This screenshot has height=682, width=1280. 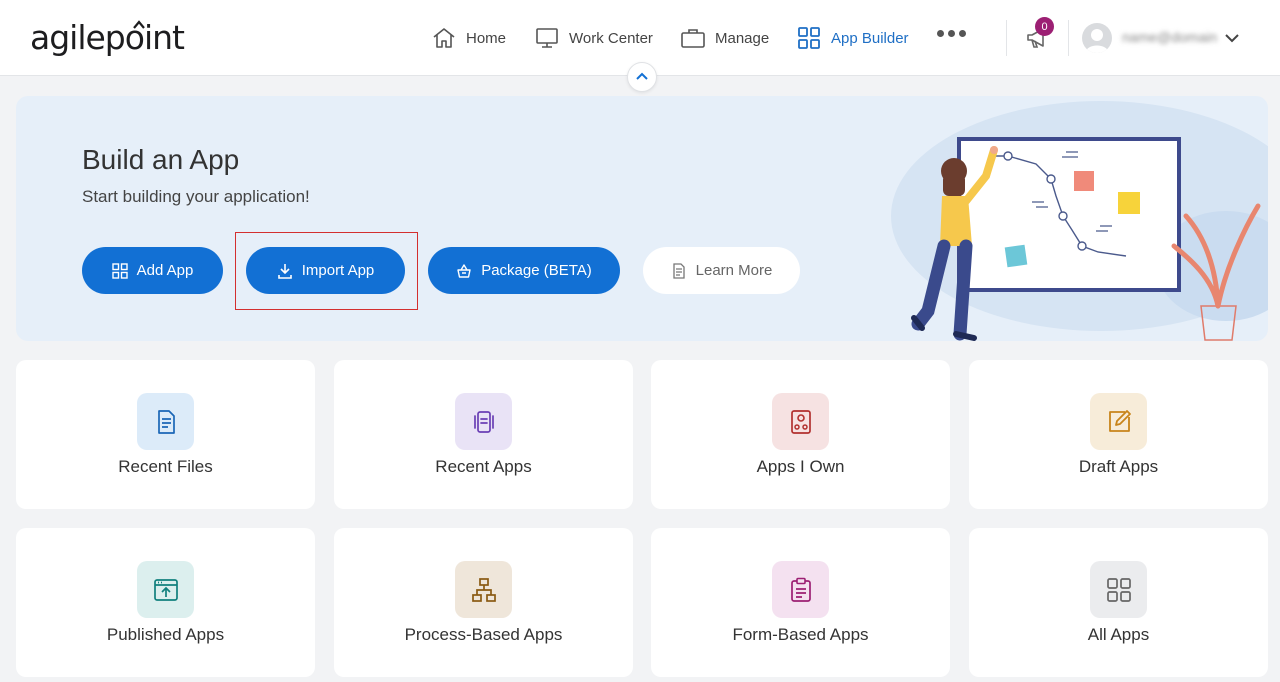 I want to click on add-app-button: Add App, so click(x=152, y=270).